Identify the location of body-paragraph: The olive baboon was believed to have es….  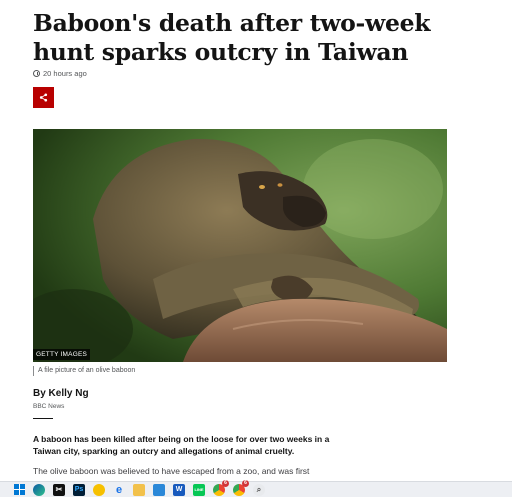
(171, 471).